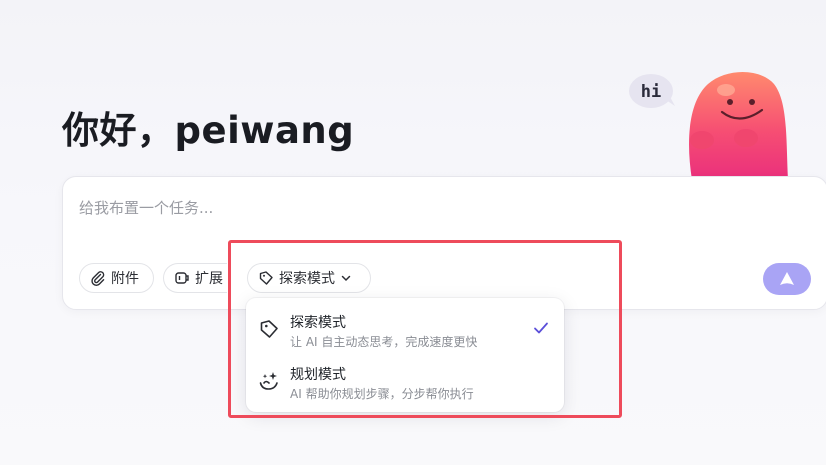 Image resolution: width=826 pixels, height=465 pixels. I want to click on chevron-down-icon, so click(346, 278).